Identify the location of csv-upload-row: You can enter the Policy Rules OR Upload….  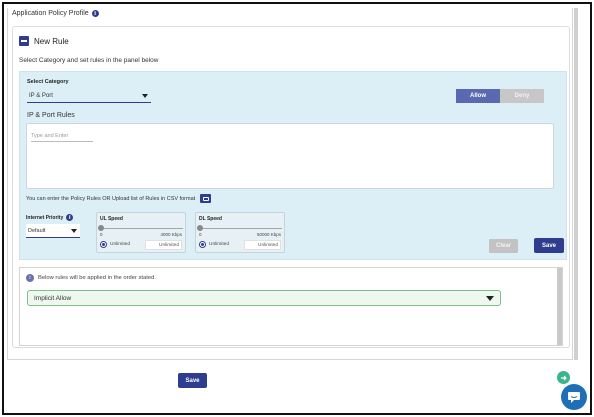
(119, 198).